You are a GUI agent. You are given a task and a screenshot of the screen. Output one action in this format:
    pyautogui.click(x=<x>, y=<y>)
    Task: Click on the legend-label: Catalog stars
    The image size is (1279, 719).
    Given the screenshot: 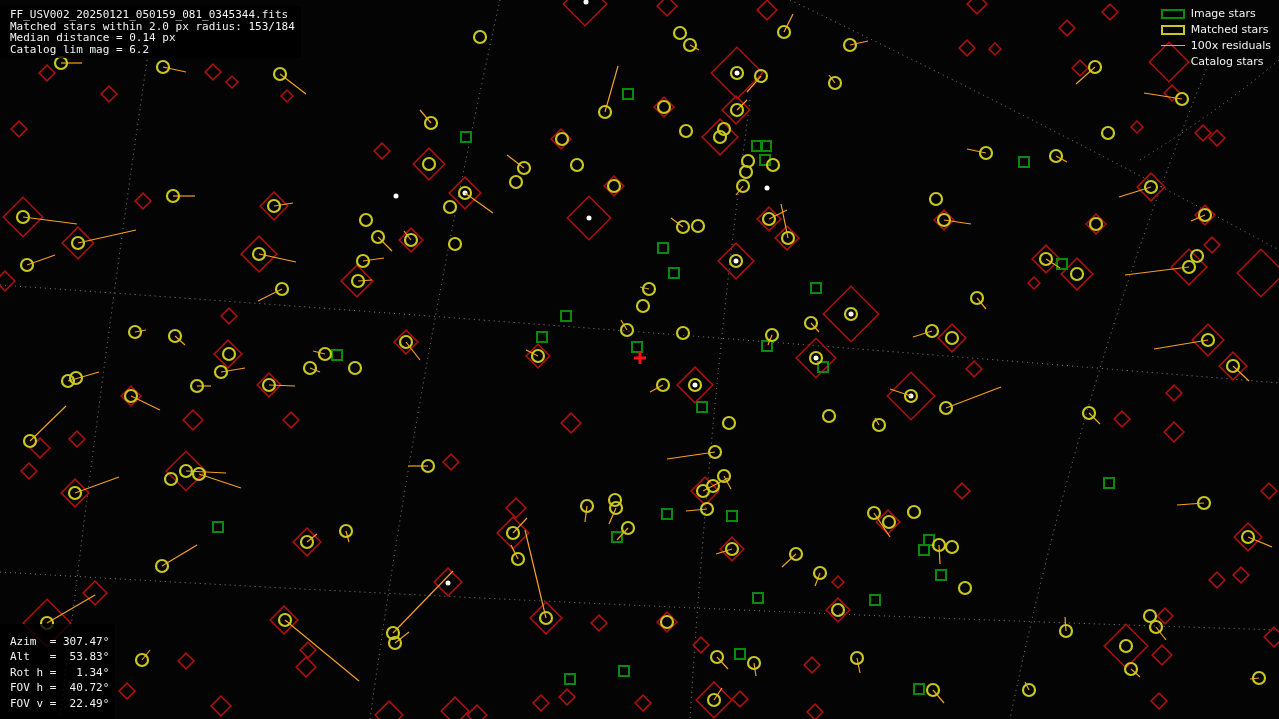 What is the action you would take?
    pyautogui.click(x=1227, y=61)
    